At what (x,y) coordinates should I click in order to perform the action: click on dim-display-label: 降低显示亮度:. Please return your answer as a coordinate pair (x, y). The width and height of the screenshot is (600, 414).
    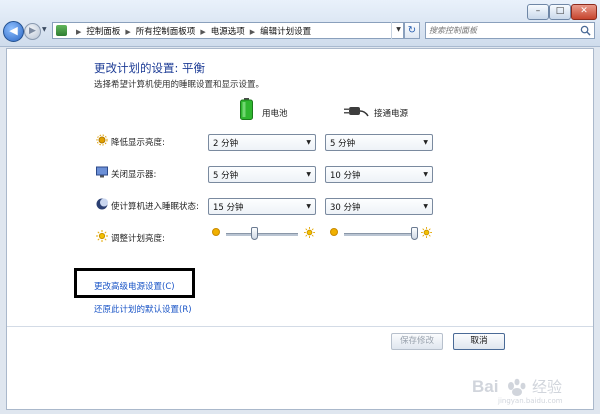
    Looking at the image, I should click on (138, 143).